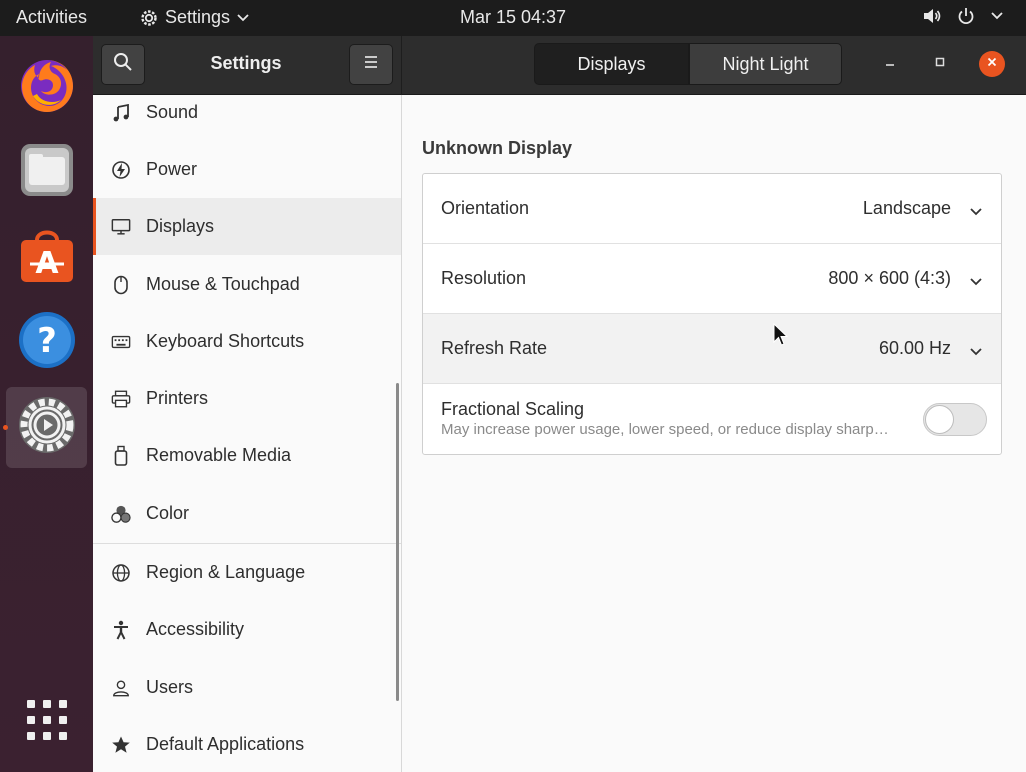  Describe the element at coordinates (247, 398) in the screenshot. I see `sidebar-item-printers: Printers` at that location.